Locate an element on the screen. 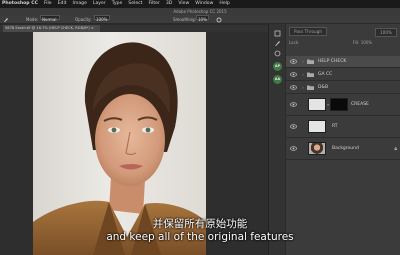 The height and width of the screenshot is (255, 400). layer-name: Background is located at coordinates (345, 148).